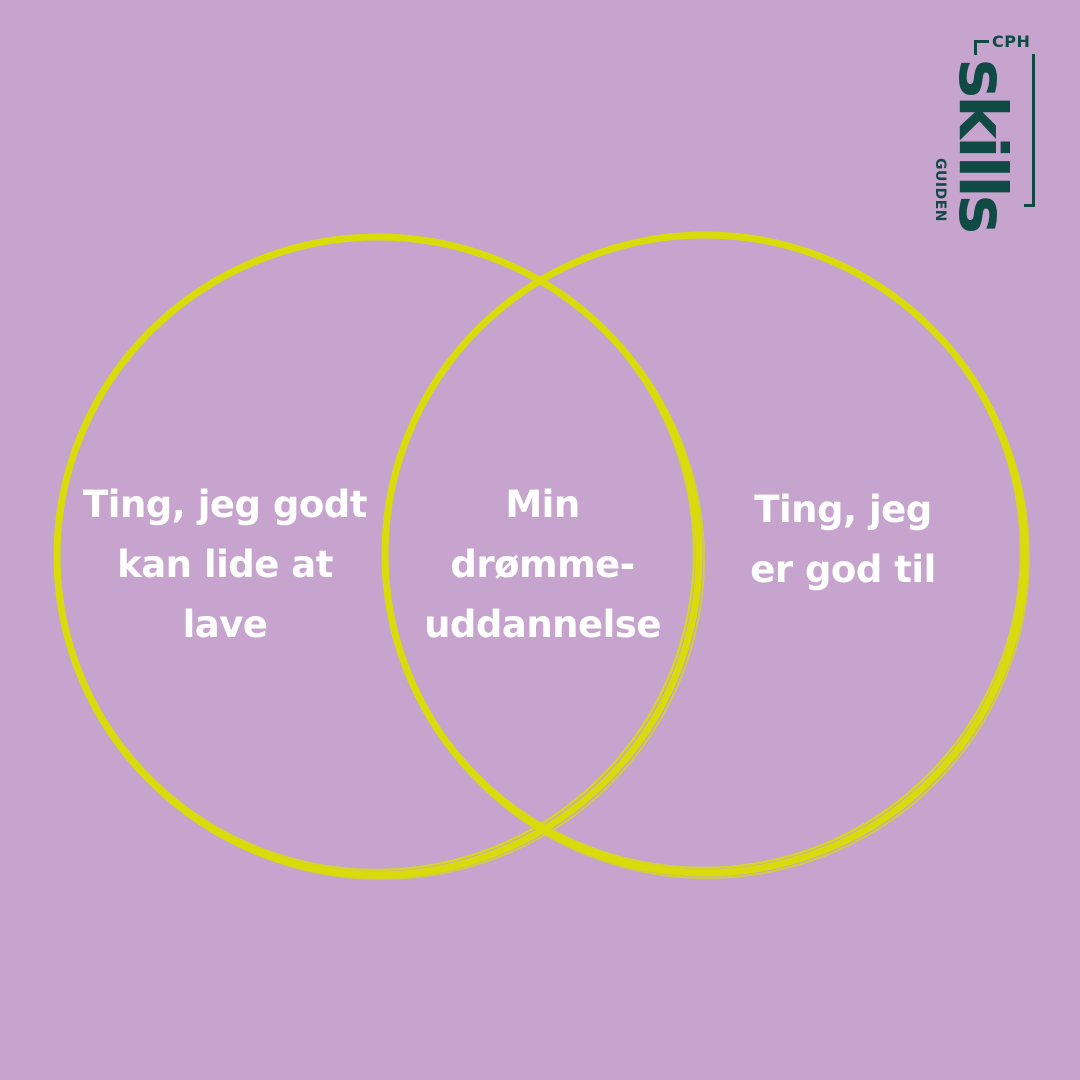 This screenshot has width=1080, height=1080. Describe the element at coordinates (225, 564) in the screenshot. I see `left-circle-label: Ting, jeg godt kan lide at lave` at that location.